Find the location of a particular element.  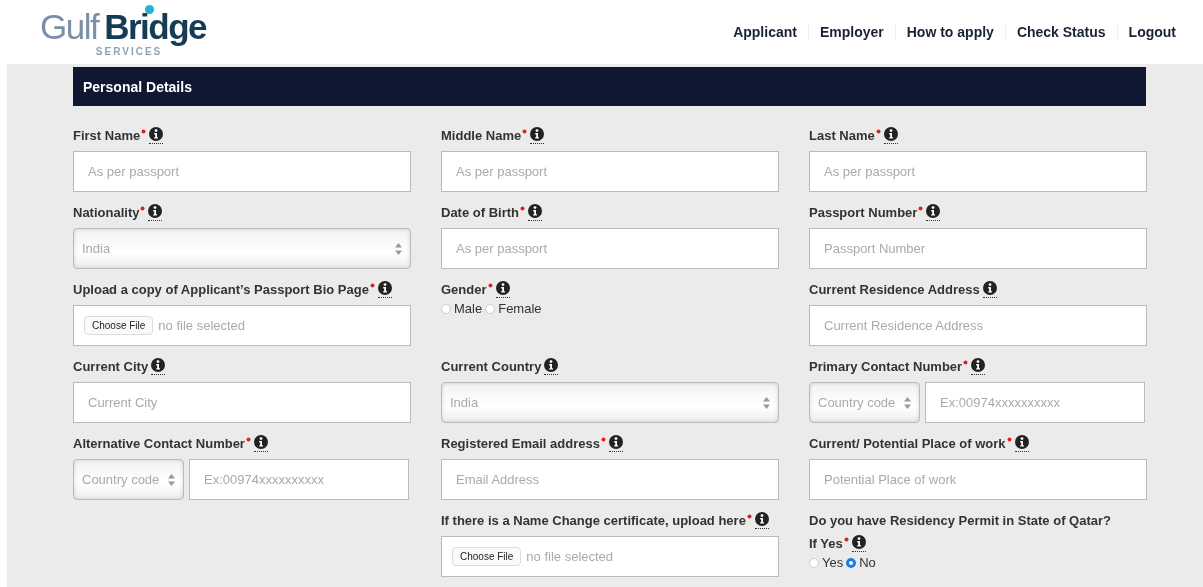

field-label: Upload a copy of Applicant’s Passport Bio Page is located at coordinates (221, 290).